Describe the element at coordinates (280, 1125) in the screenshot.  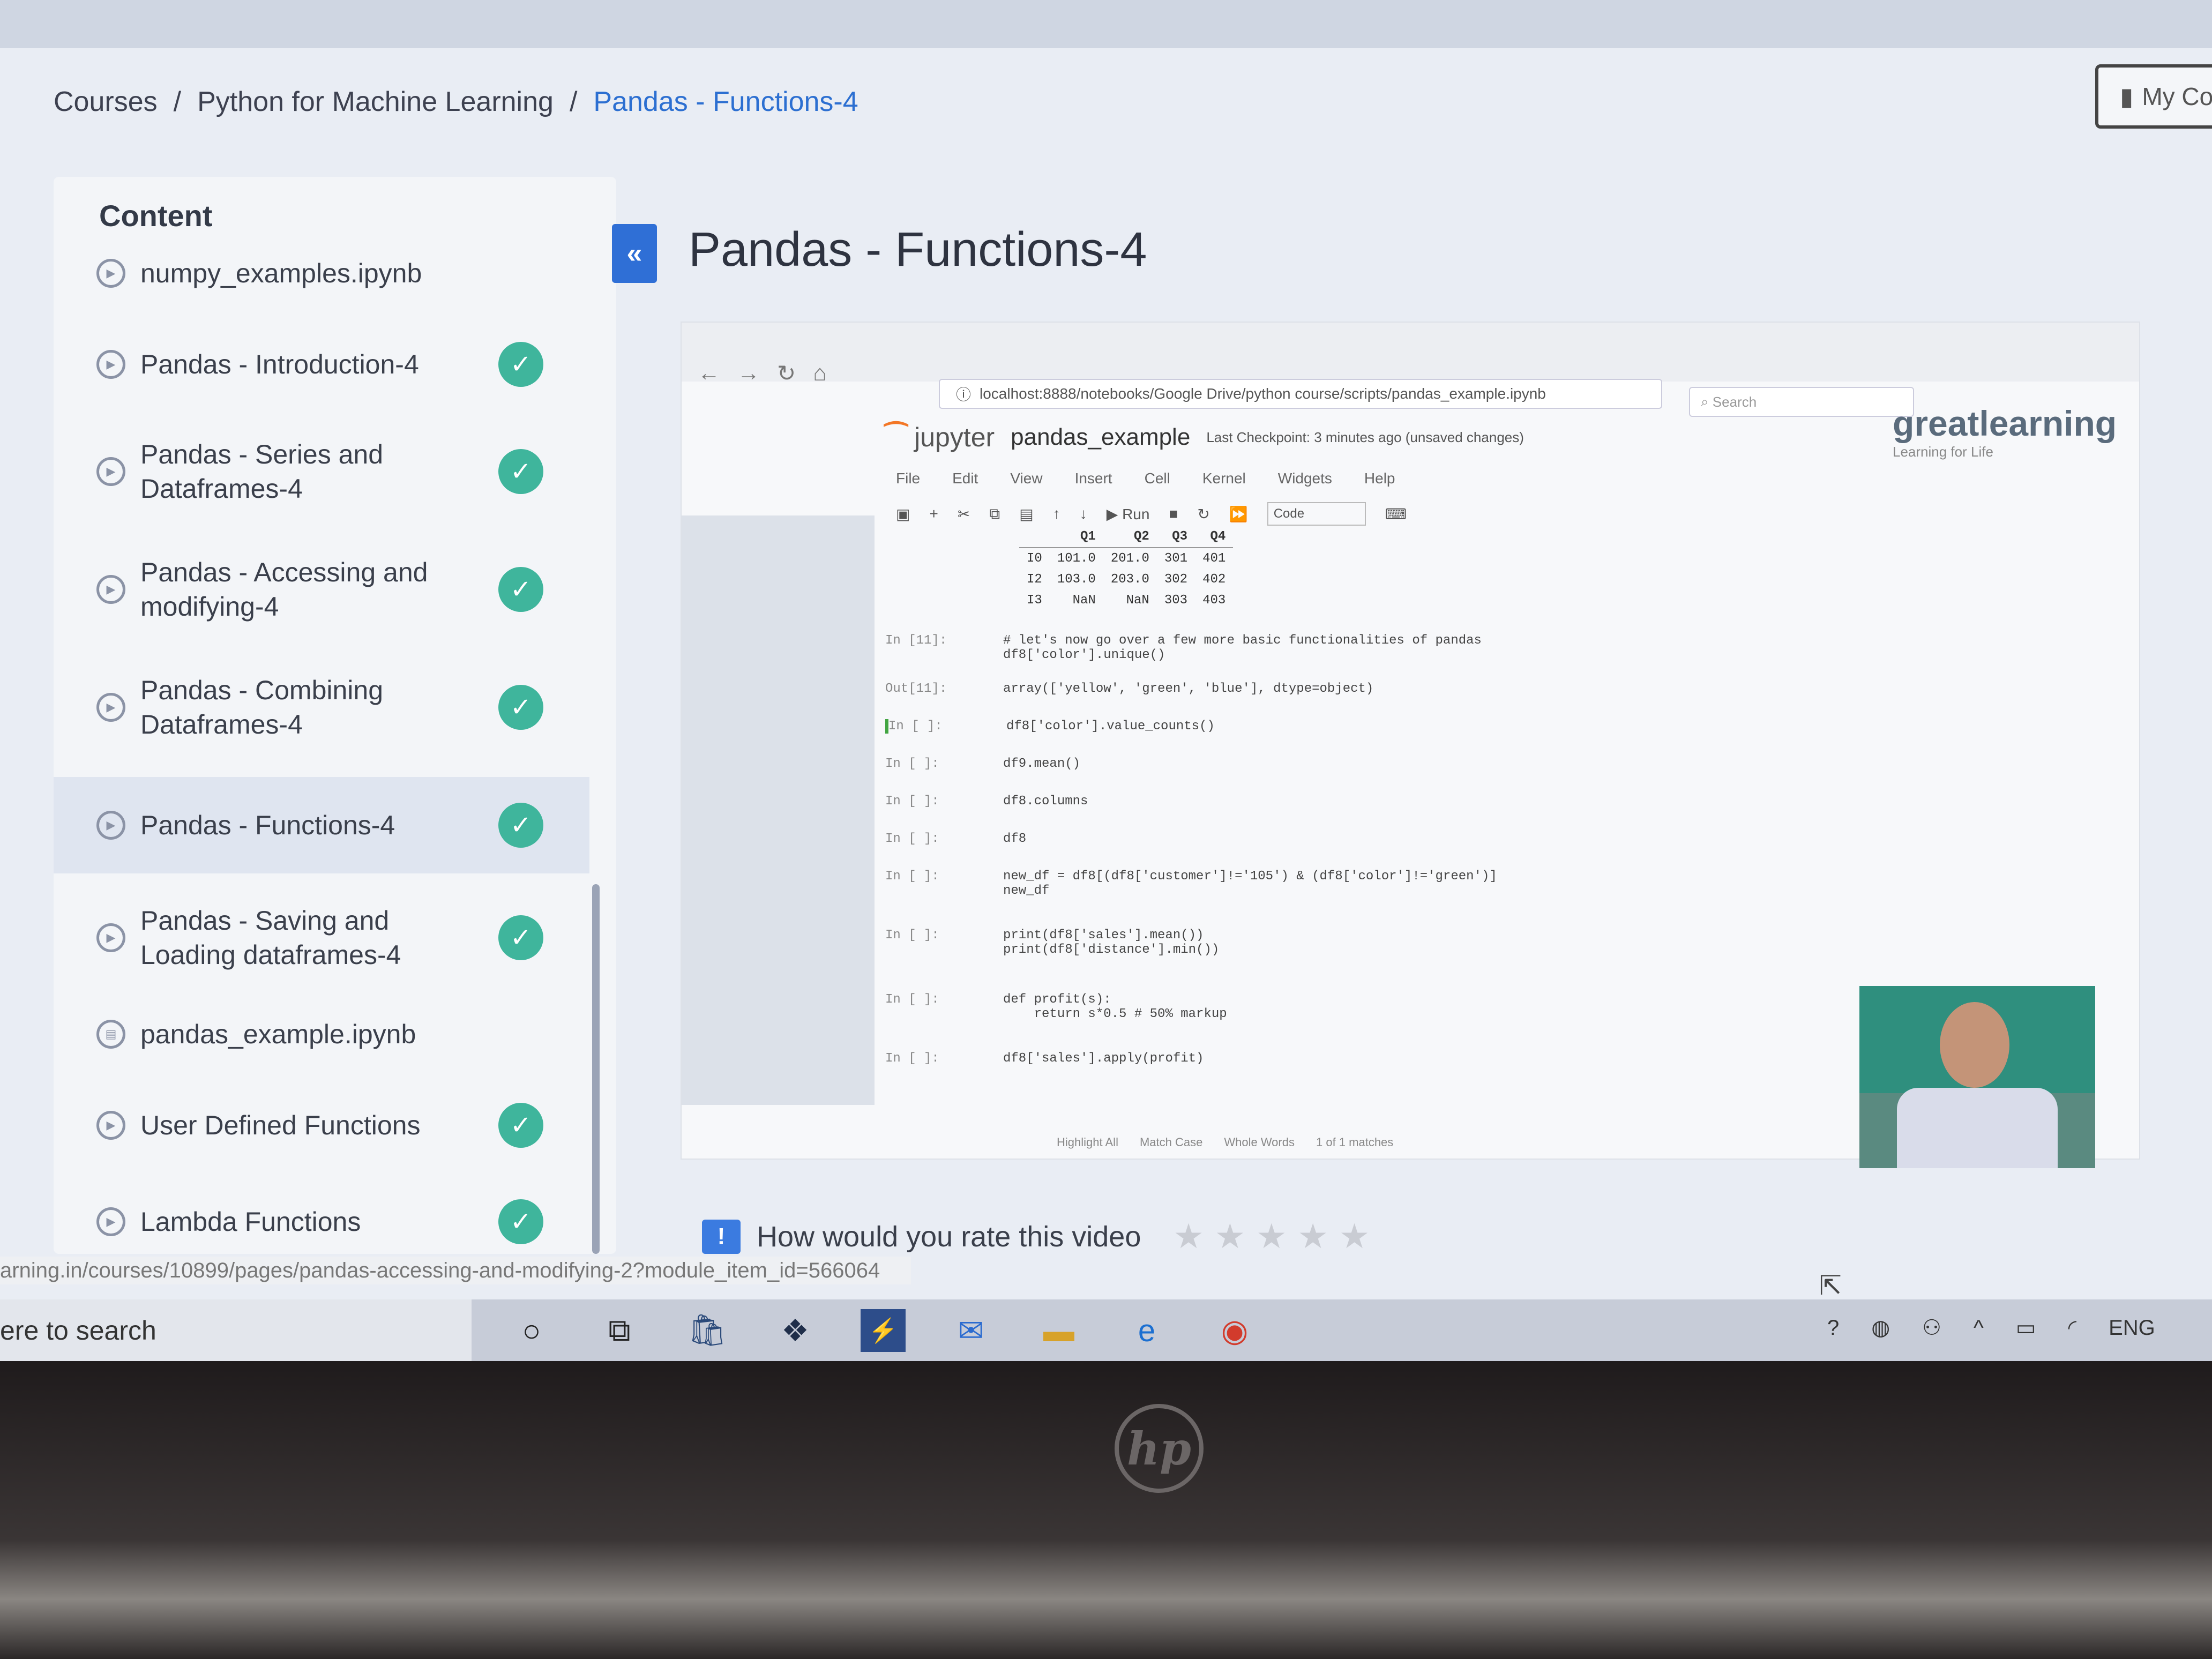
I see `sidebar-item-label: User Defined Functions` at that location.